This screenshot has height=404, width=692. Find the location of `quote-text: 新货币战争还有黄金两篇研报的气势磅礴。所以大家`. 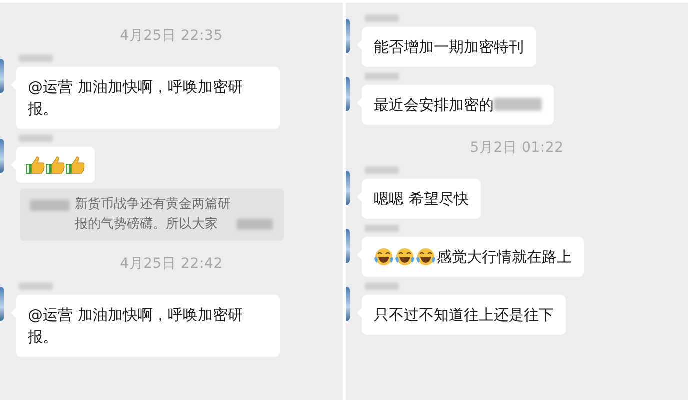

quote-text: 新货币战争还有黄金两篇研报的气势磅礴。所以大家 is located at coordinates (153, 215).